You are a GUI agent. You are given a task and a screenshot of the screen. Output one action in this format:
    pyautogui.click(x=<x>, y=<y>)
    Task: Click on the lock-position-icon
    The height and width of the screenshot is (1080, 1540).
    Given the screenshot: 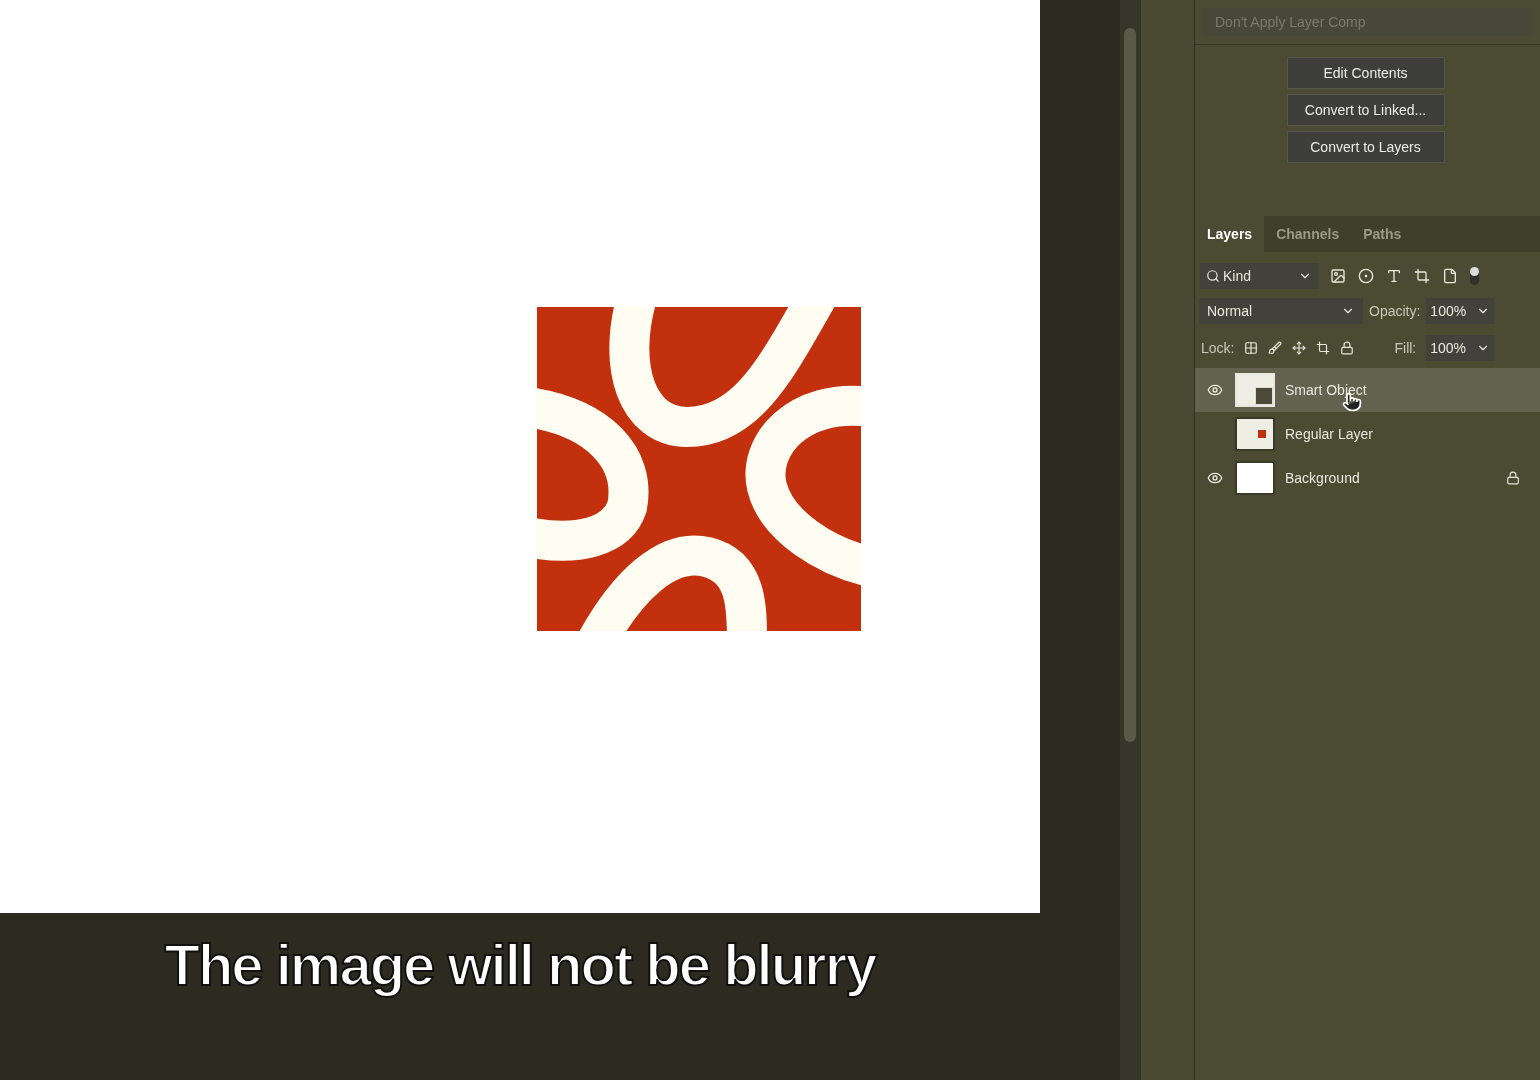 What is the action you would take?
    pyautogui.click(x=1299, y=348)
    